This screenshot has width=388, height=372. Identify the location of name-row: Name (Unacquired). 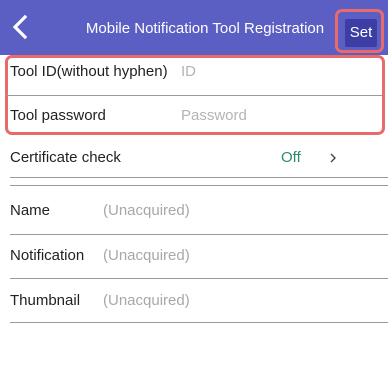
(199, 211).